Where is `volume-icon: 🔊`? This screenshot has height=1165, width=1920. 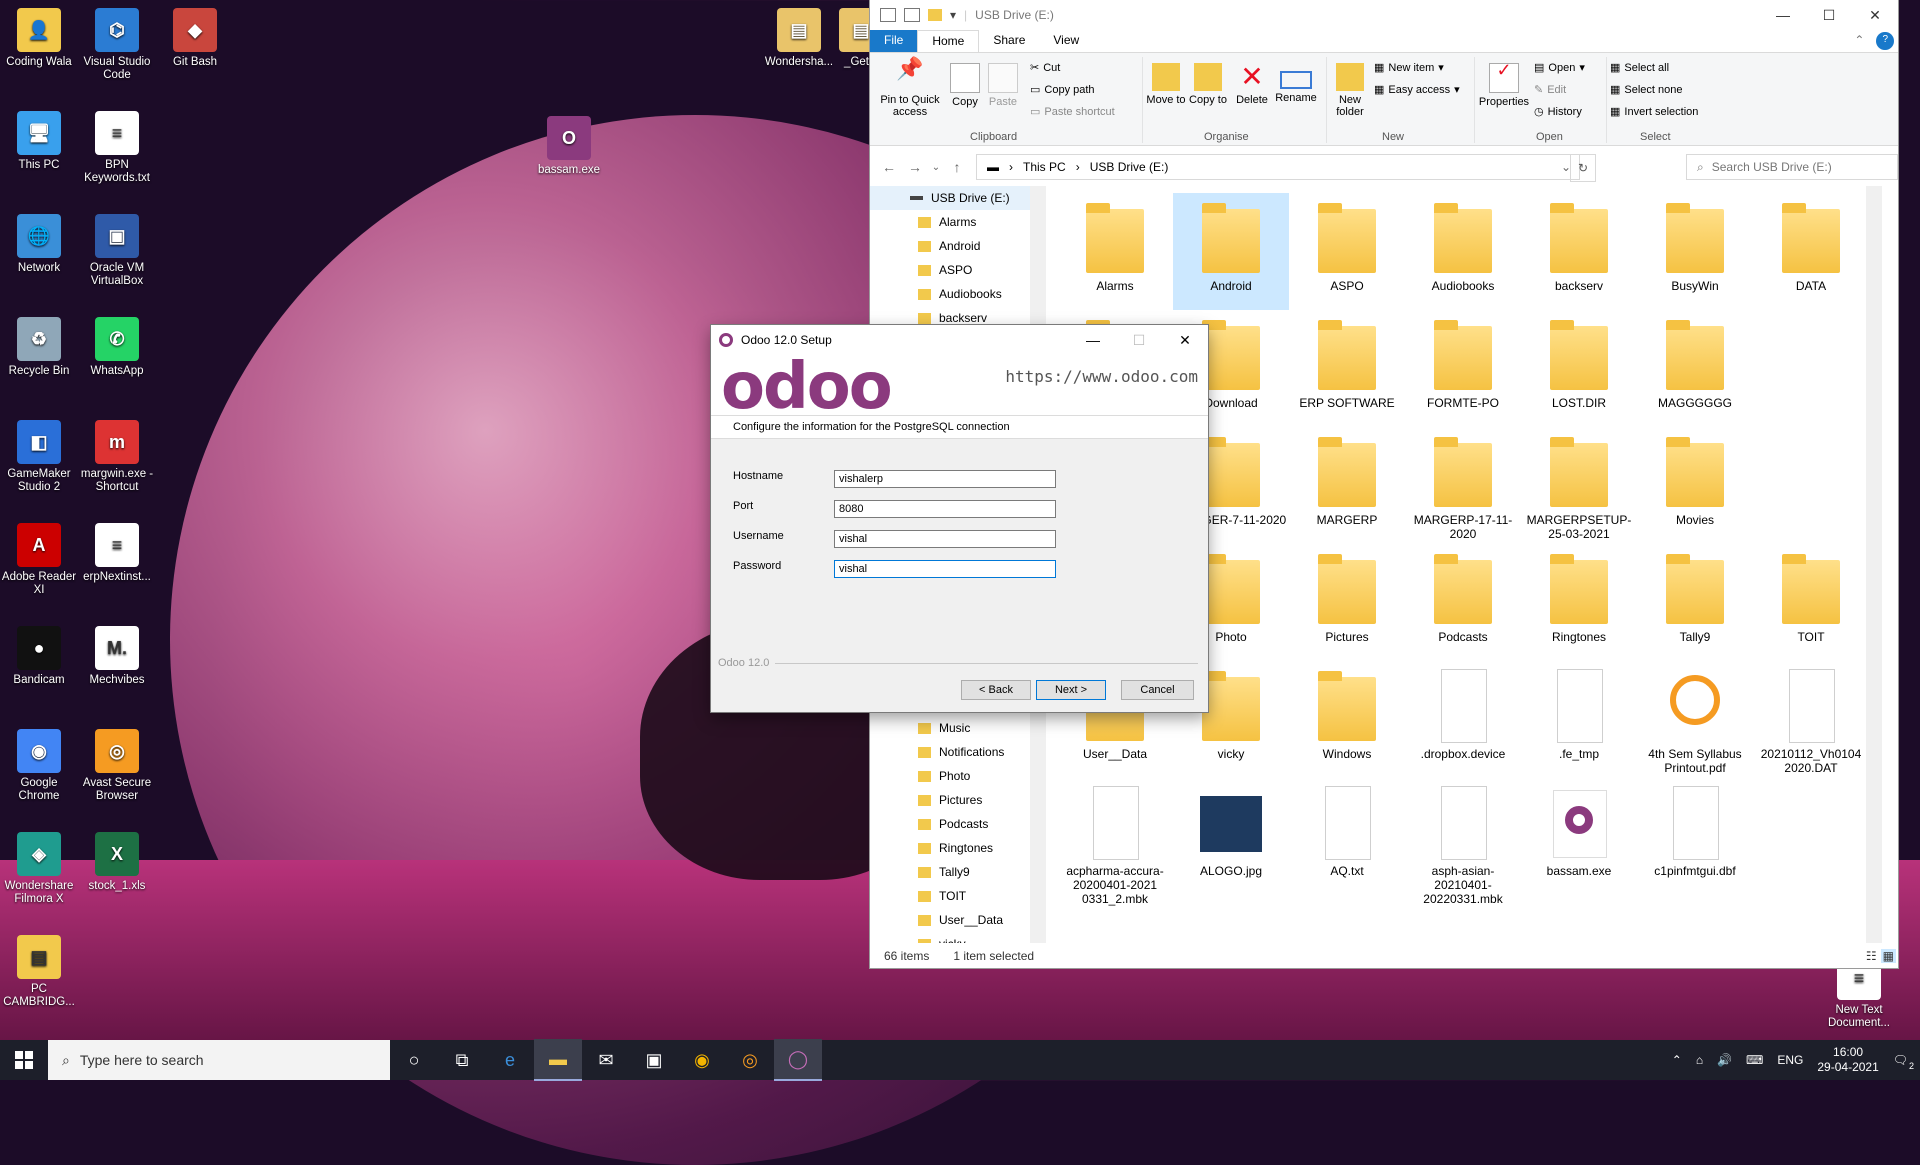 volume-icon: 🔊 is located at coordinates (1724, 1060).